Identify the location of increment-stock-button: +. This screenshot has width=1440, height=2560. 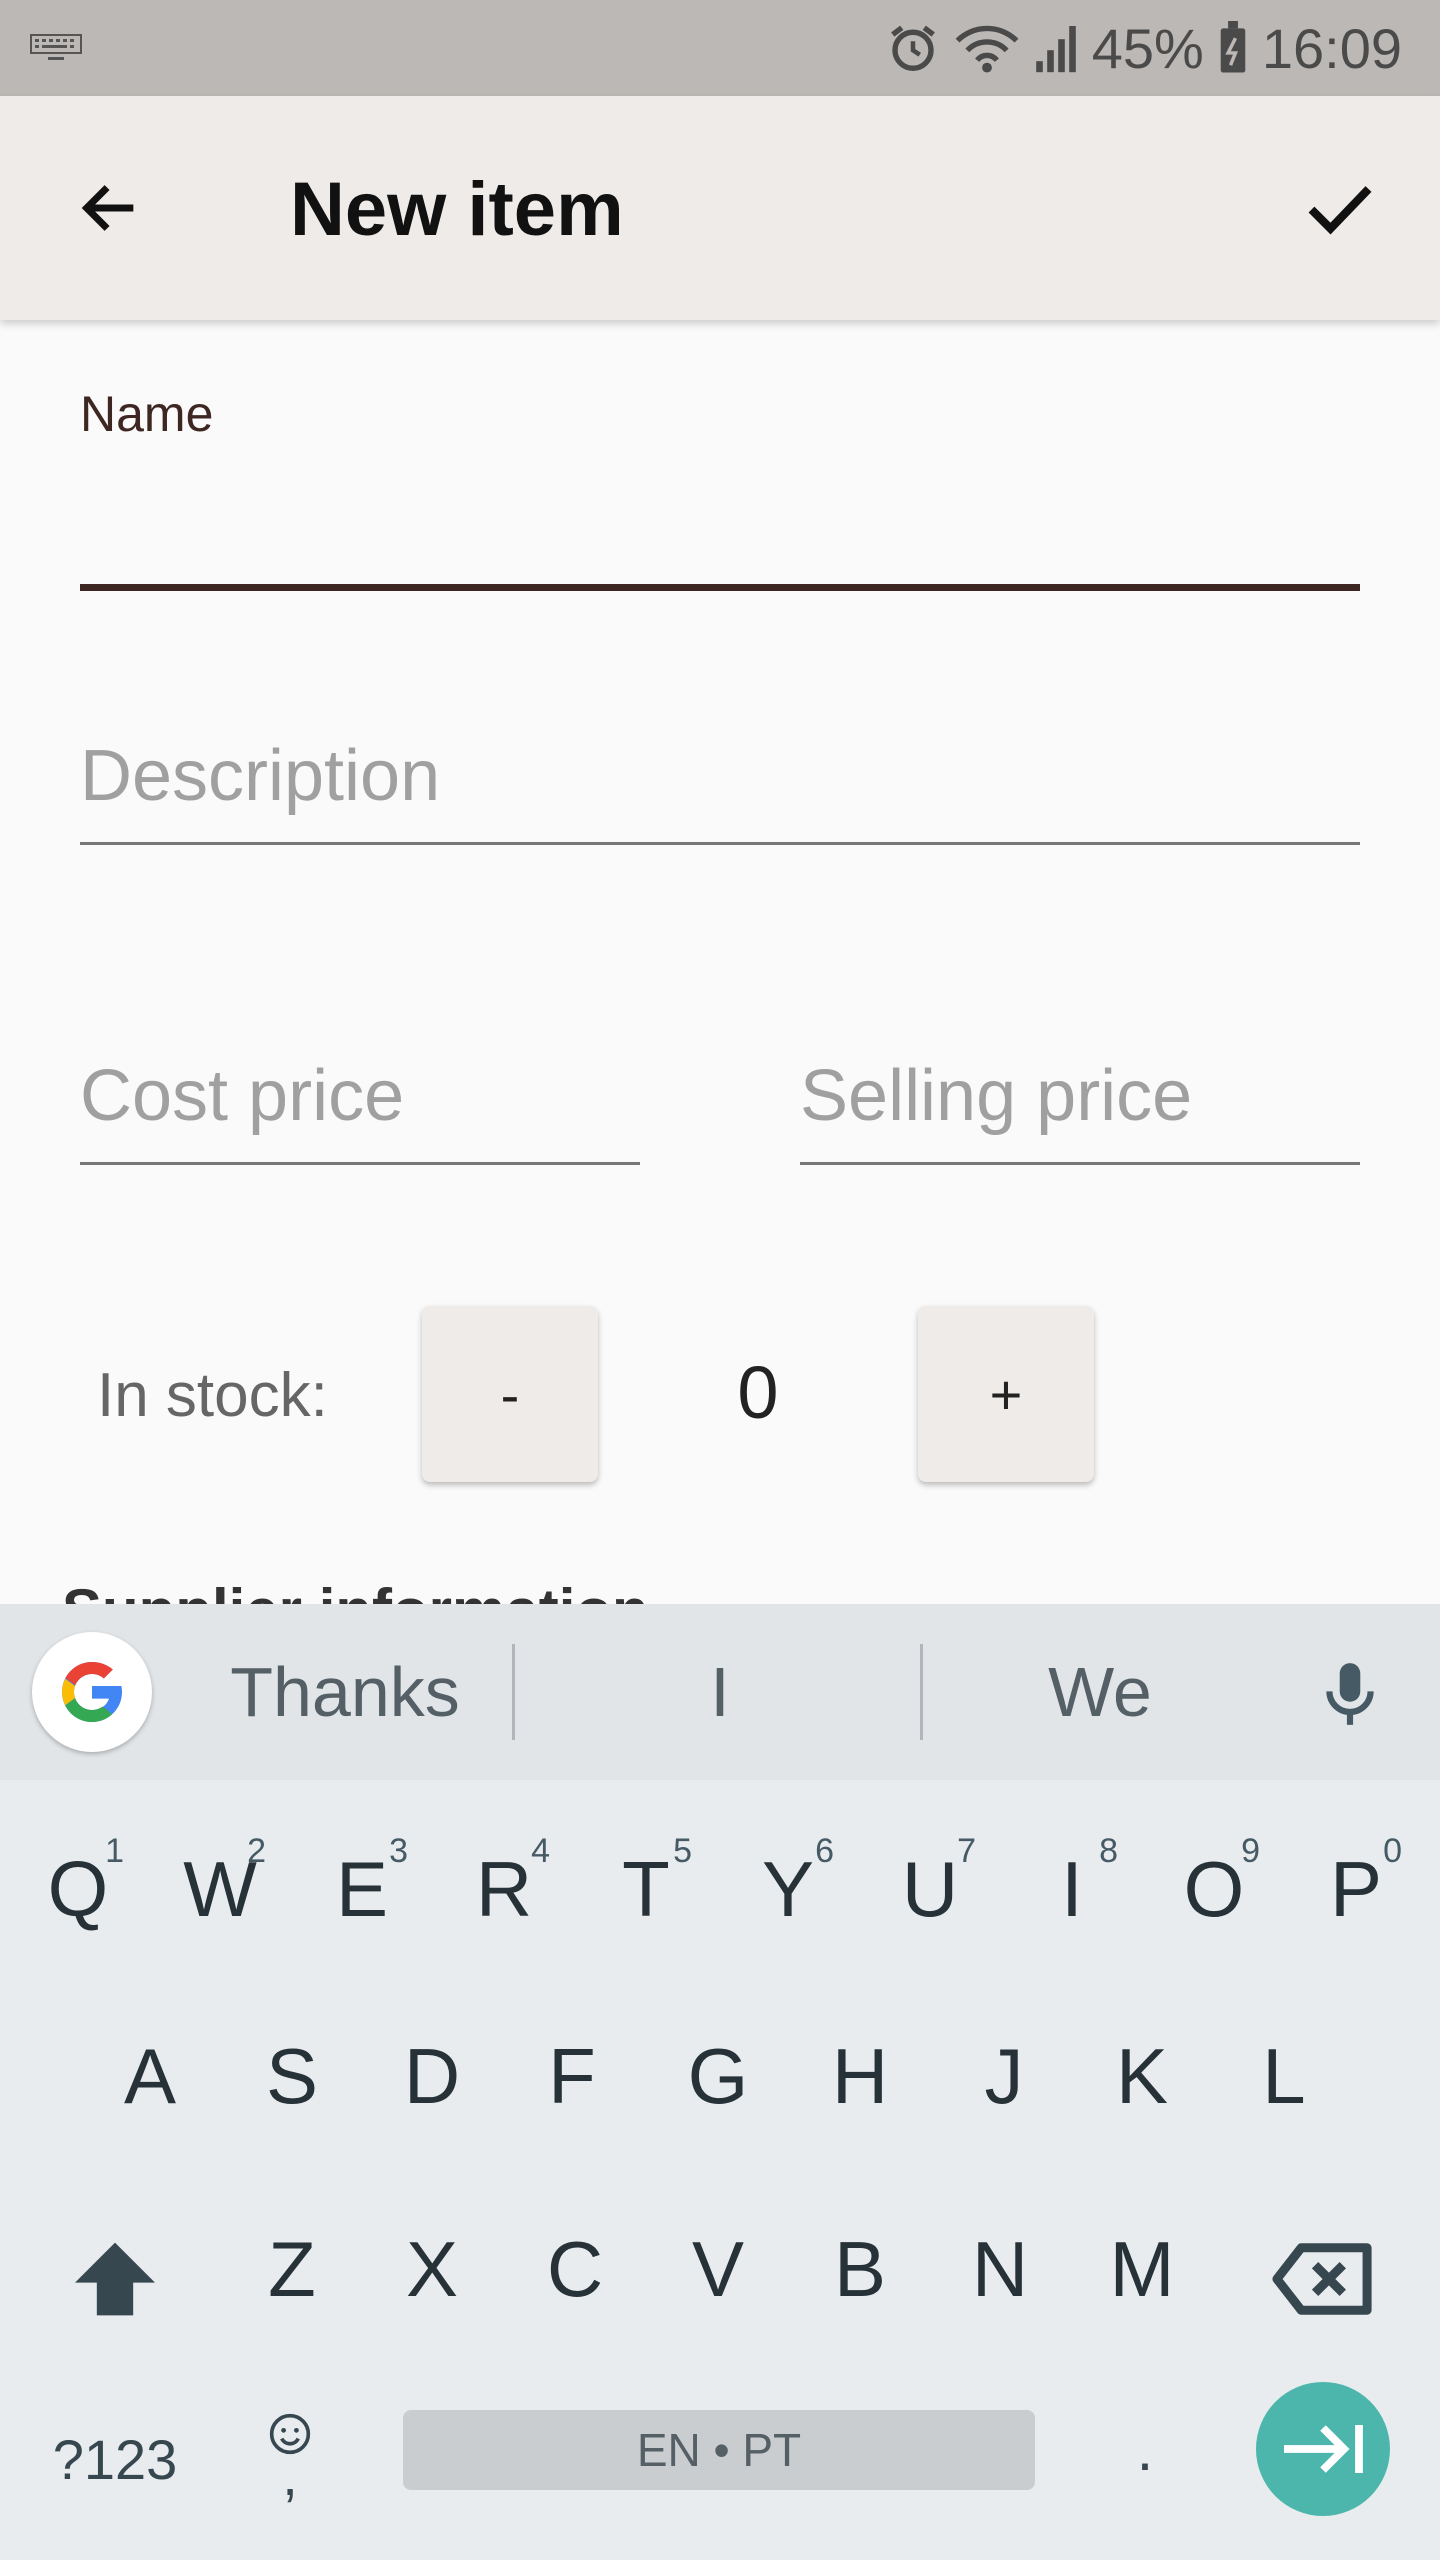
(1006, 1394).